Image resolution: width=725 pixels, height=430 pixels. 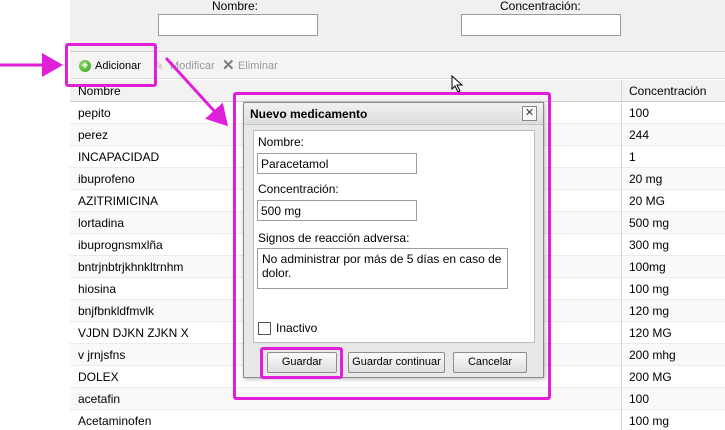 I want to click on annotation-arrows, so click(x=114, y=90).